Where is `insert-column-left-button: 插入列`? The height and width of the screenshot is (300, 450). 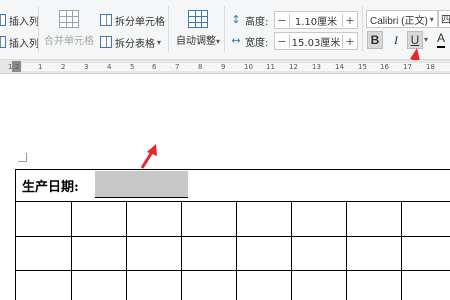 insert-column-left-button: 插入列 is located at coordinates (19, 20).